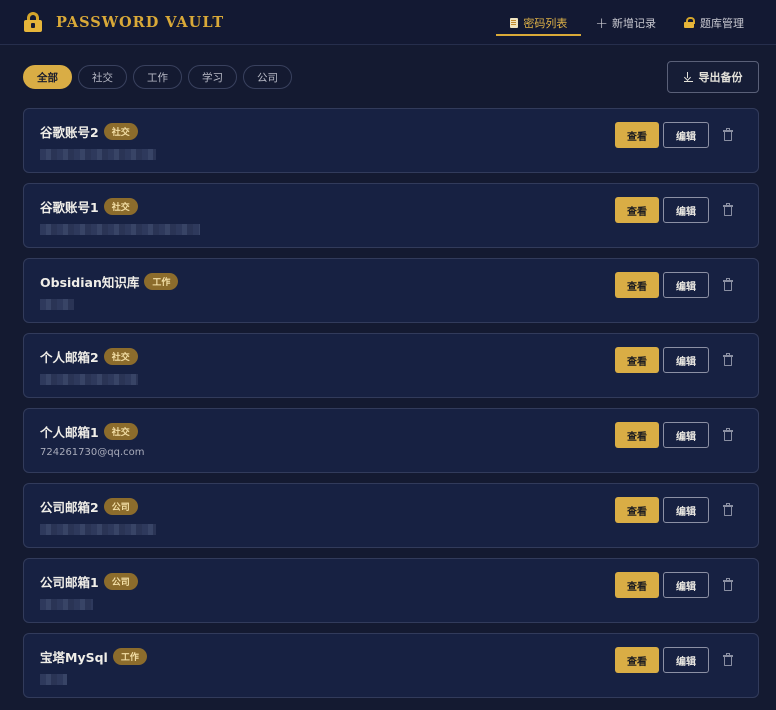 The image size is (776, 710). I want to click on main-nav: 密码列表 + 新增记录 题库管理, so click(627, 22).